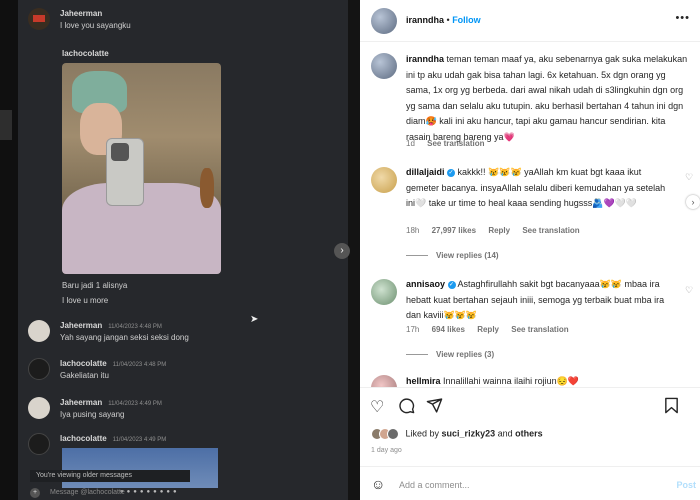  I want to click on side-tab, so click(6, 125).